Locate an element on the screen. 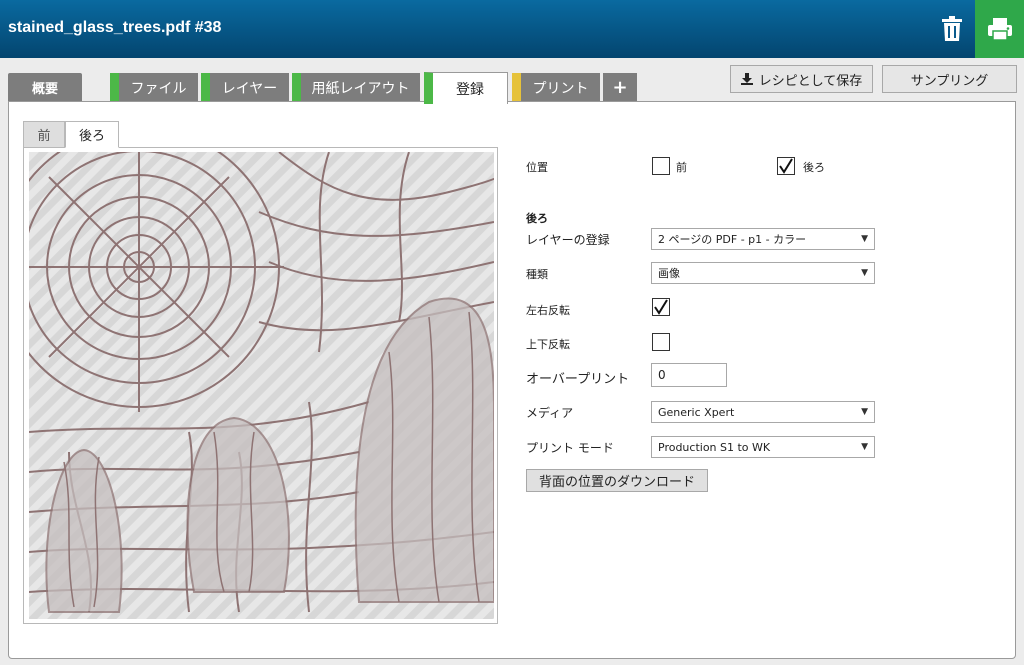 This screenshot has width=1024, height=665. side-tab-front: 前 is located at coordinates (44, 134).